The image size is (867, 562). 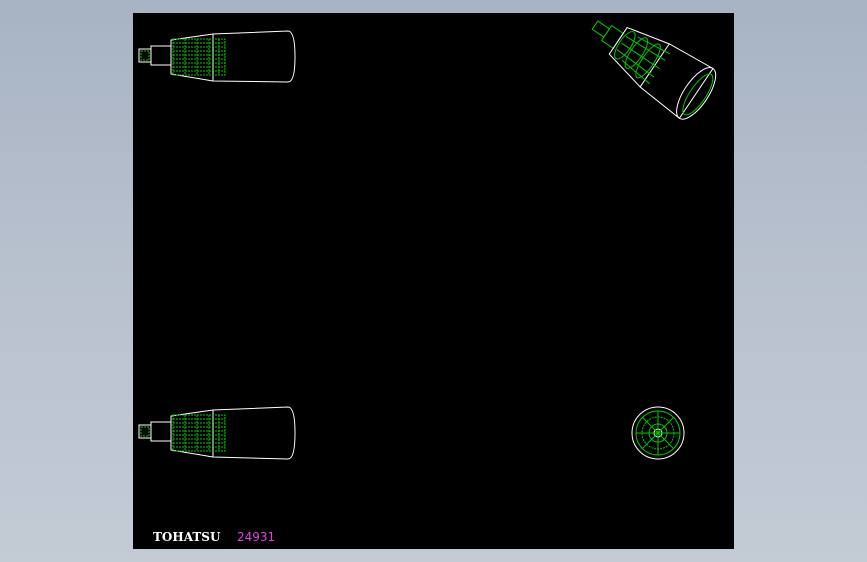 What do you see at coordinates (217, 56) in the screenshot?
I see `top-left-side-view` at bounding box center [217, 56].